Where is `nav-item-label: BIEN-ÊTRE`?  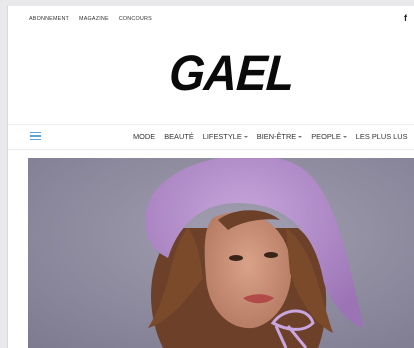 nav-item-label: BIEN-ÊTRE is located at coordinates (276, 136).